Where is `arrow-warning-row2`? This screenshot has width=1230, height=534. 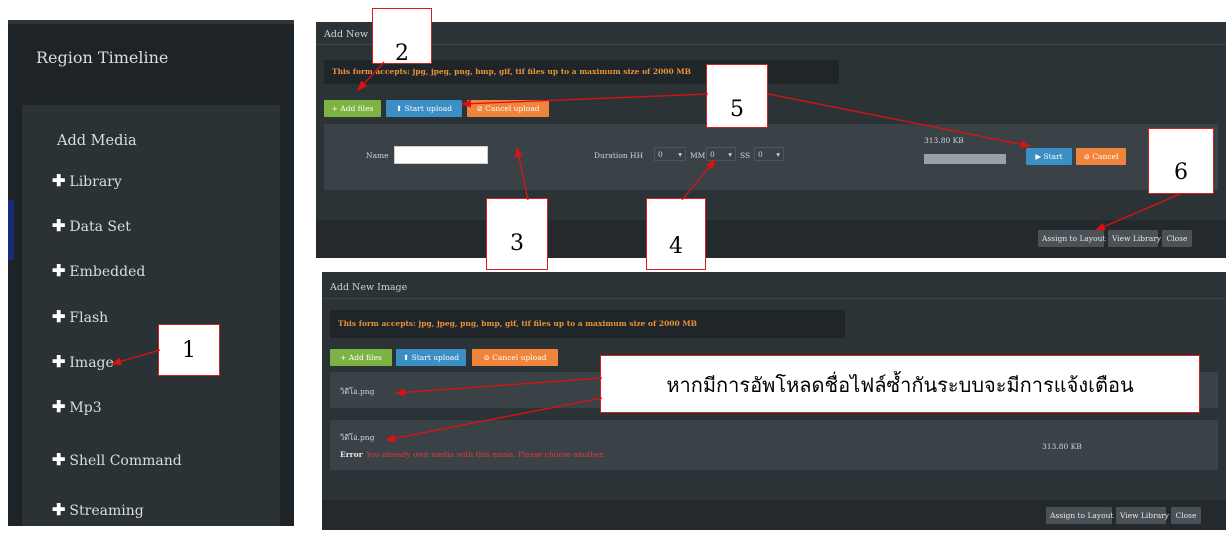
arrow-warning-row2 is located at coordinates (494, 420).